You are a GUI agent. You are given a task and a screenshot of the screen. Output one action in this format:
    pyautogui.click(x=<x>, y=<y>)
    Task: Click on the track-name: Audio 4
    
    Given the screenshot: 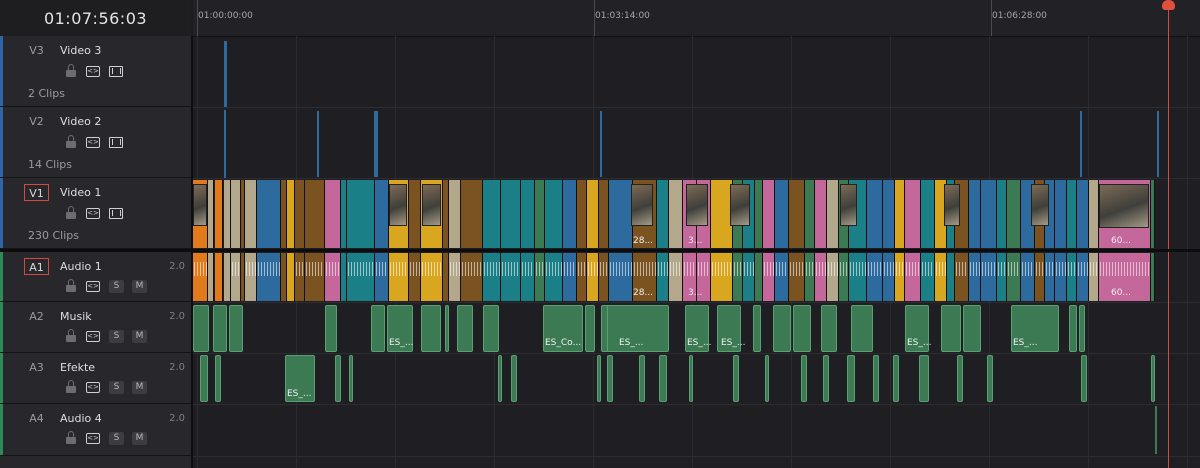 What is the action you would take?
    pyautogui.click(x=81, y=418)
    